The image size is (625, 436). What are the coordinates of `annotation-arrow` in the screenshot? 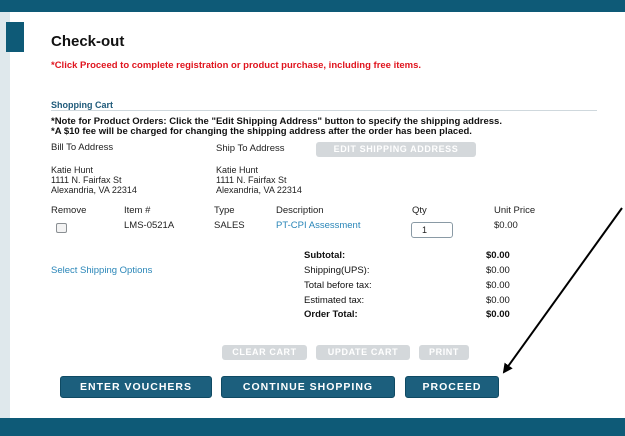 It's located at (562, 290).